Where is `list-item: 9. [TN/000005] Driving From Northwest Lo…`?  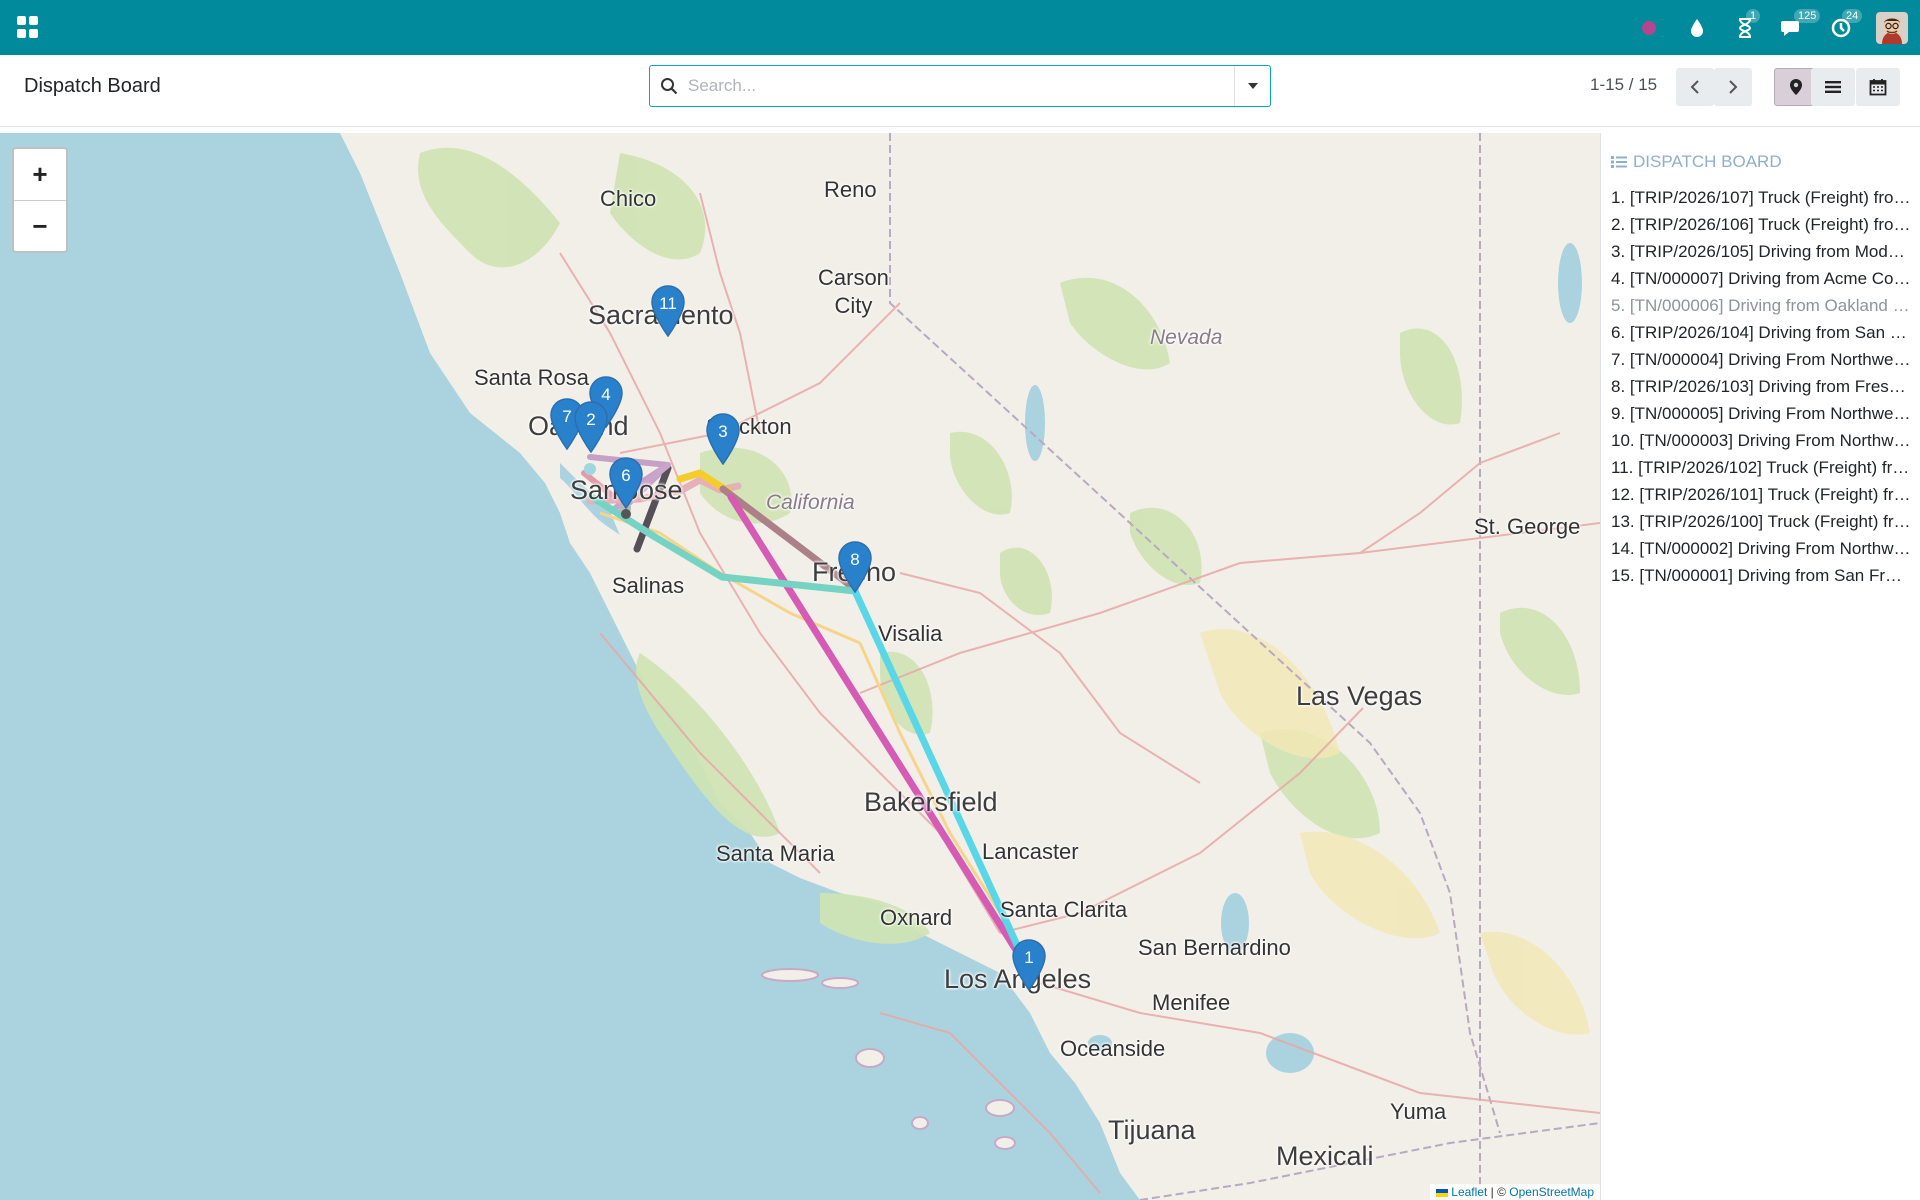
list-item: 9. [TN/000005] Driving From Northwest Lo… is located at coordinates (1761, 413).